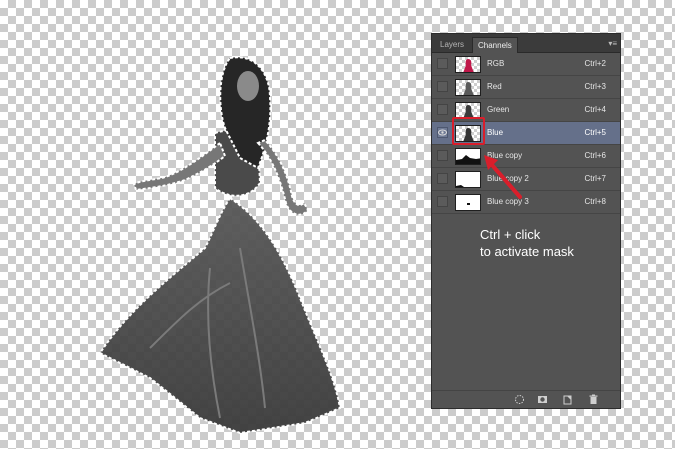 This screenshot has height=449, width=675. I want to click on channel-shortcut: Ctrl+6, so click(595, 155).